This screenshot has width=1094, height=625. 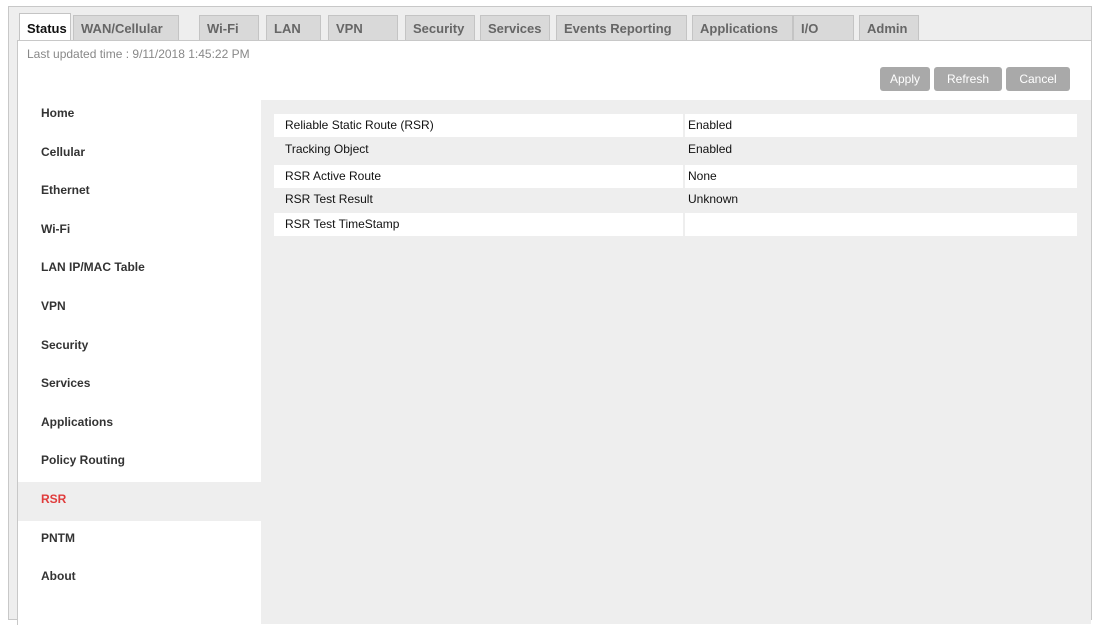 I want to click on sidebar-item-services: Services, so click(x=139, y=385).